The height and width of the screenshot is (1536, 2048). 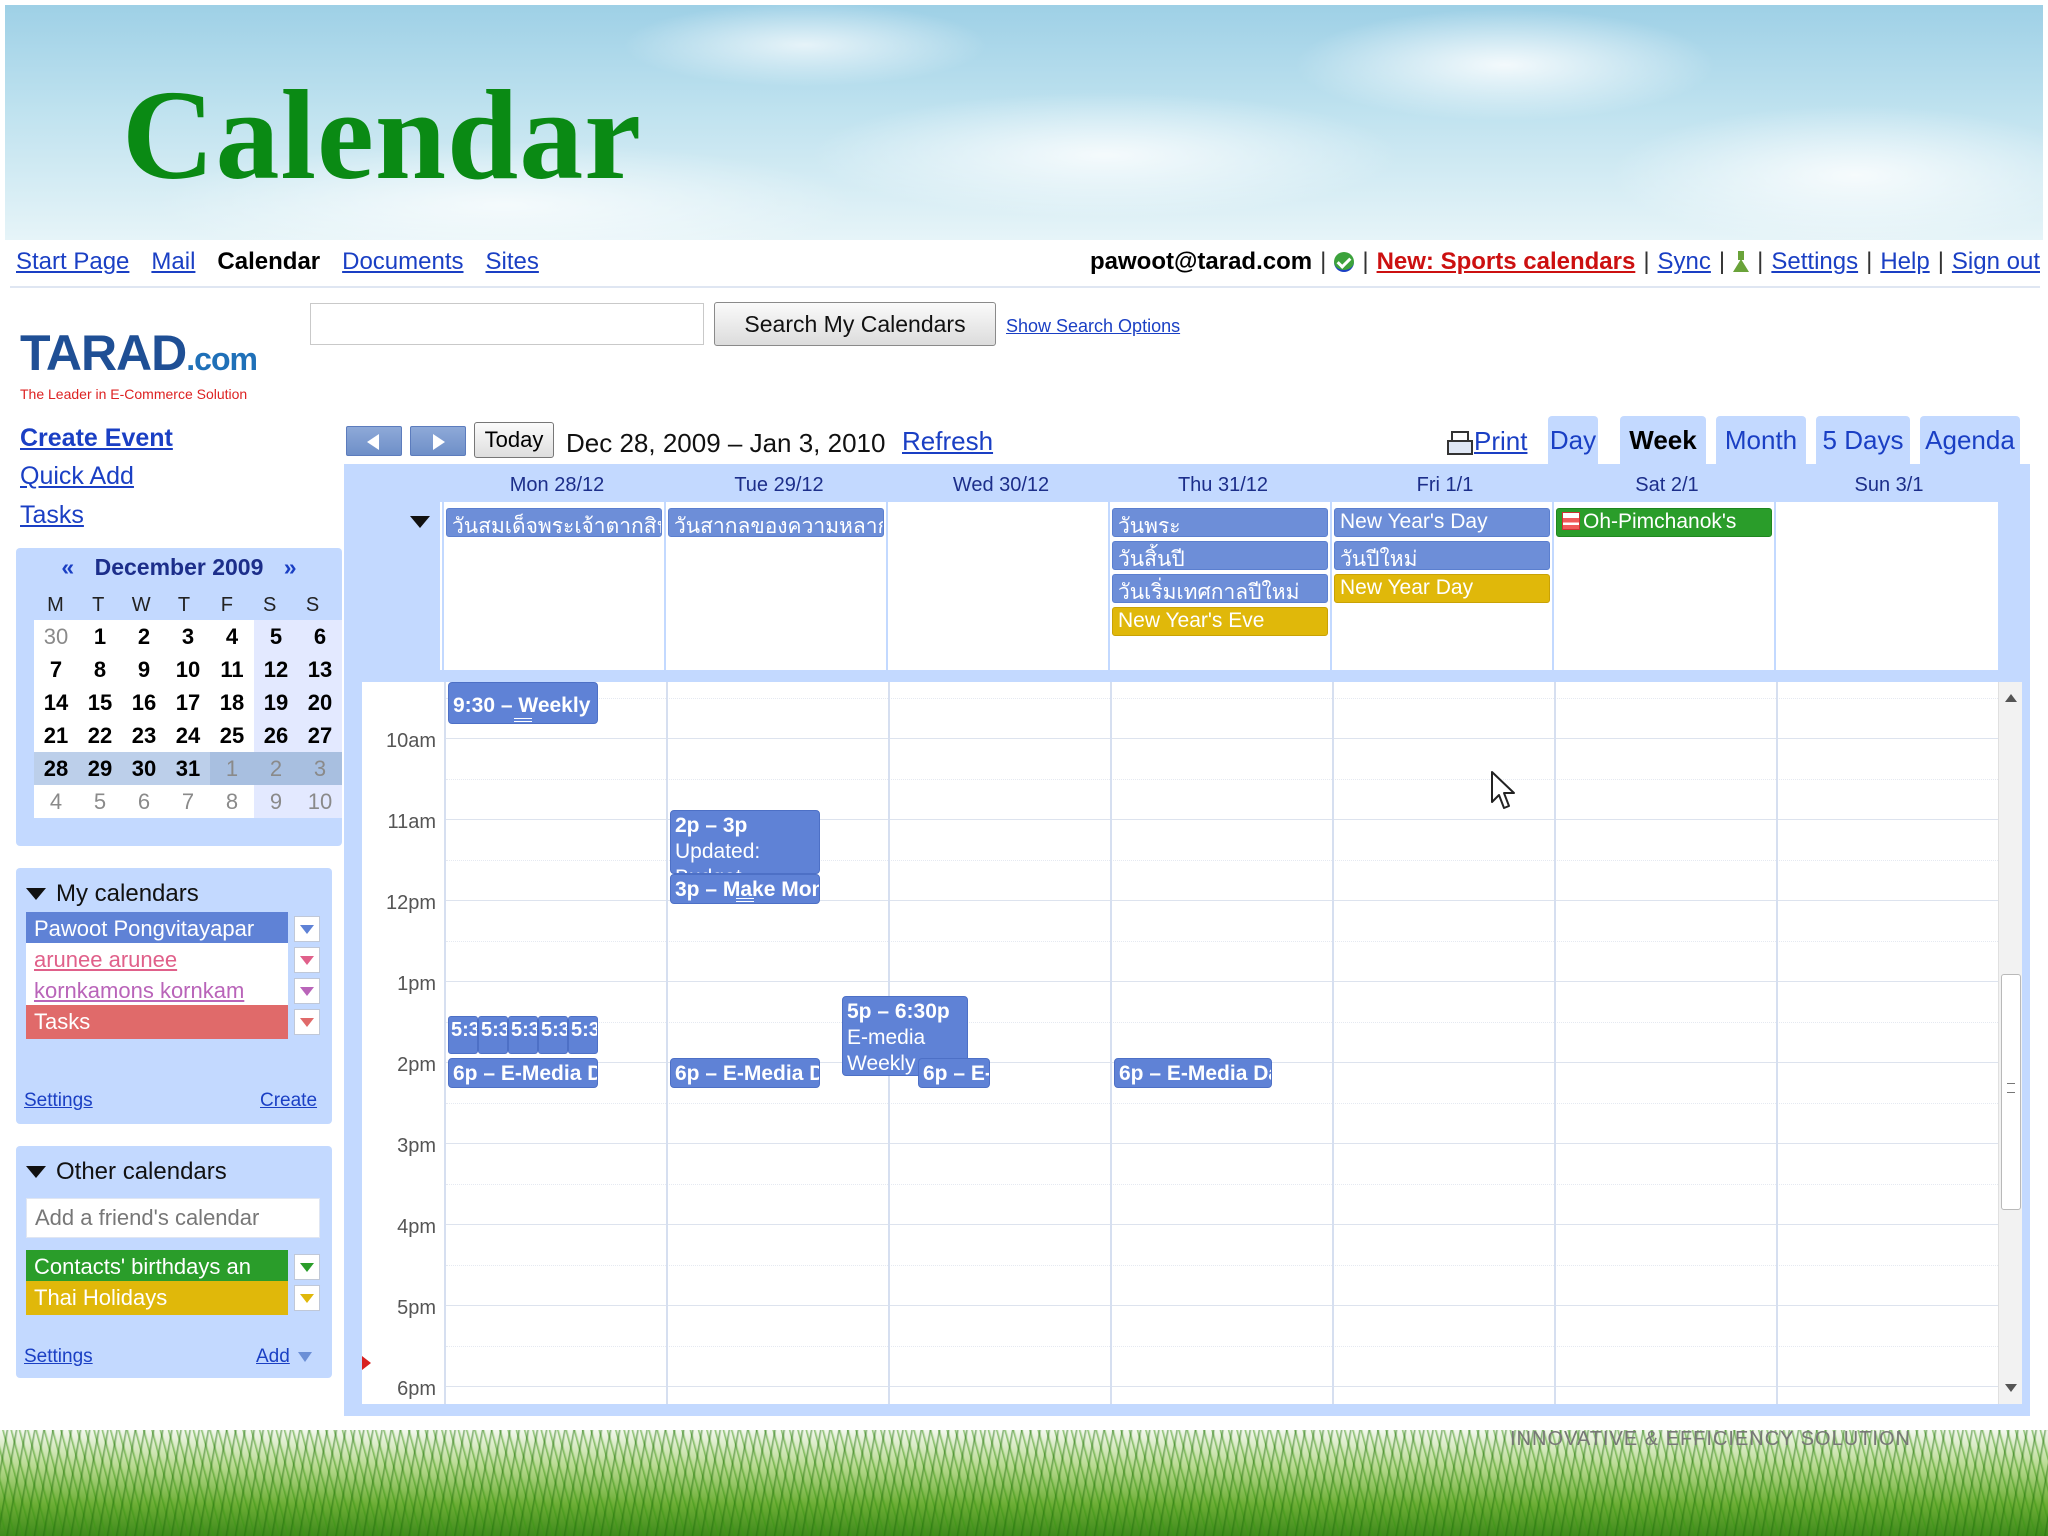 I want to click on event-e-media-daily-mon: 6p – E-Media Daily, so click(x=523, y=1073).